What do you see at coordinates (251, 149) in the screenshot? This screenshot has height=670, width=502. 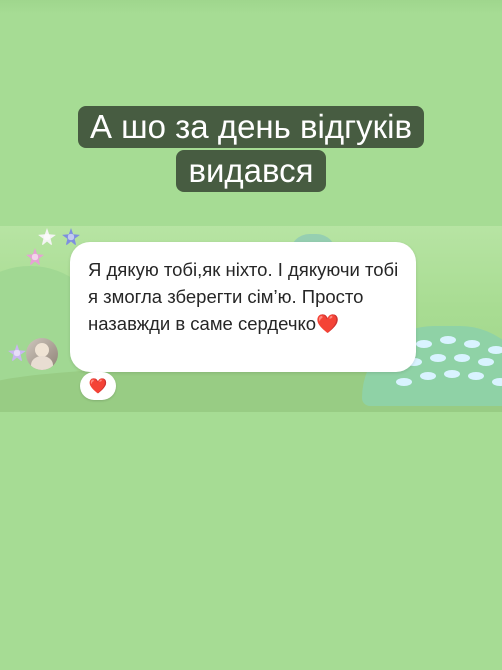 I see `story-caption: А шо за день відгуків видався` at bounding box center [251, 149].